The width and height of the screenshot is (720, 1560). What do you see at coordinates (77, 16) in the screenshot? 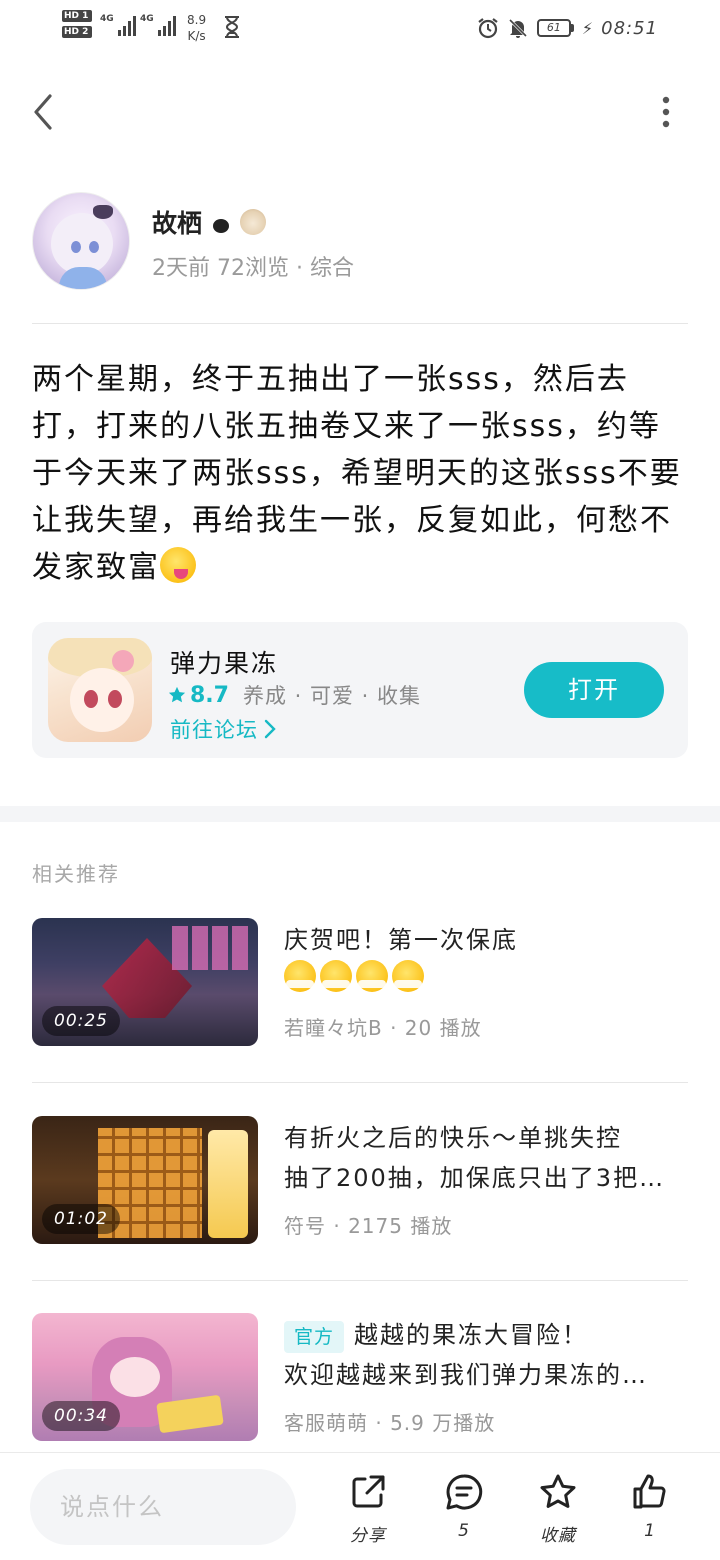
I see `hd1-badge: HD 1` at bounding box center [77, 16].